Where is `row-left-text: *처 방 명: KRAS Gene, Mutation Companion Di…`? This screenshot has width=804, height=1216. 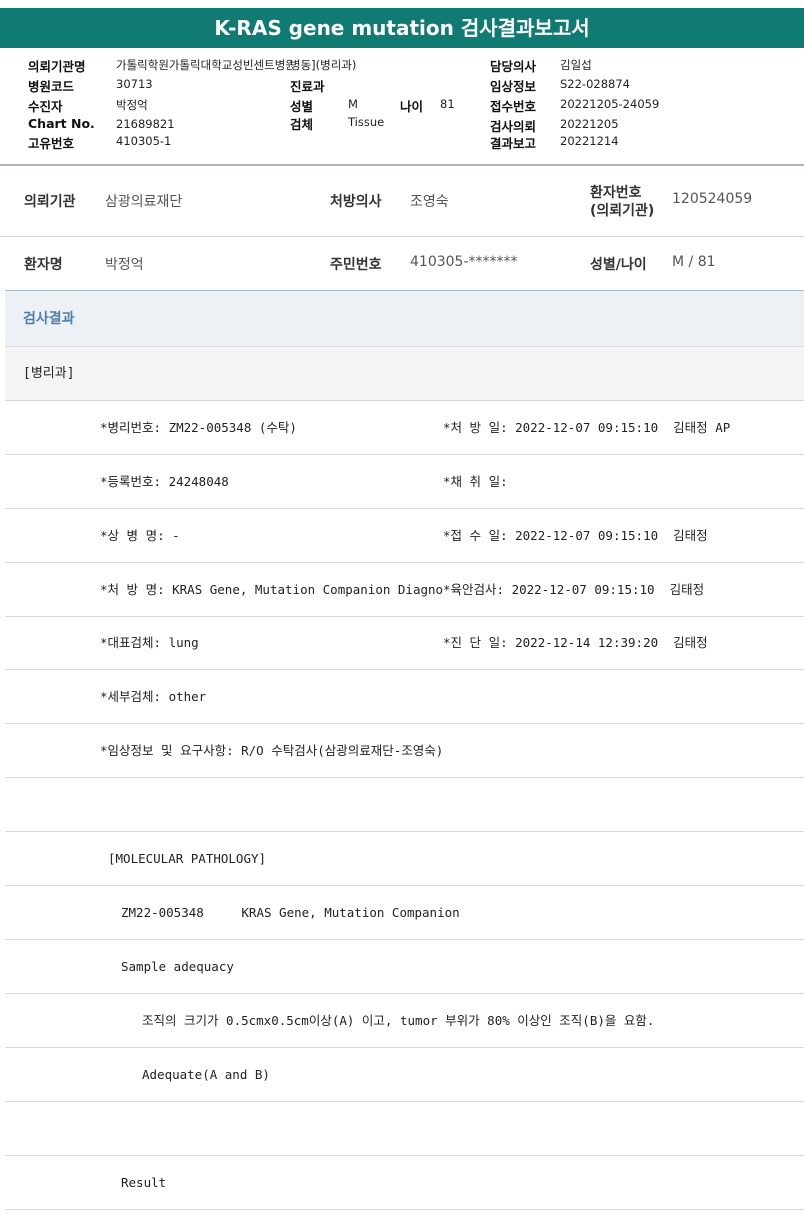
row-left-text: *처 방 명: KRAS Gene, Mutation Companion Di… is located at coordinates (271, 589).